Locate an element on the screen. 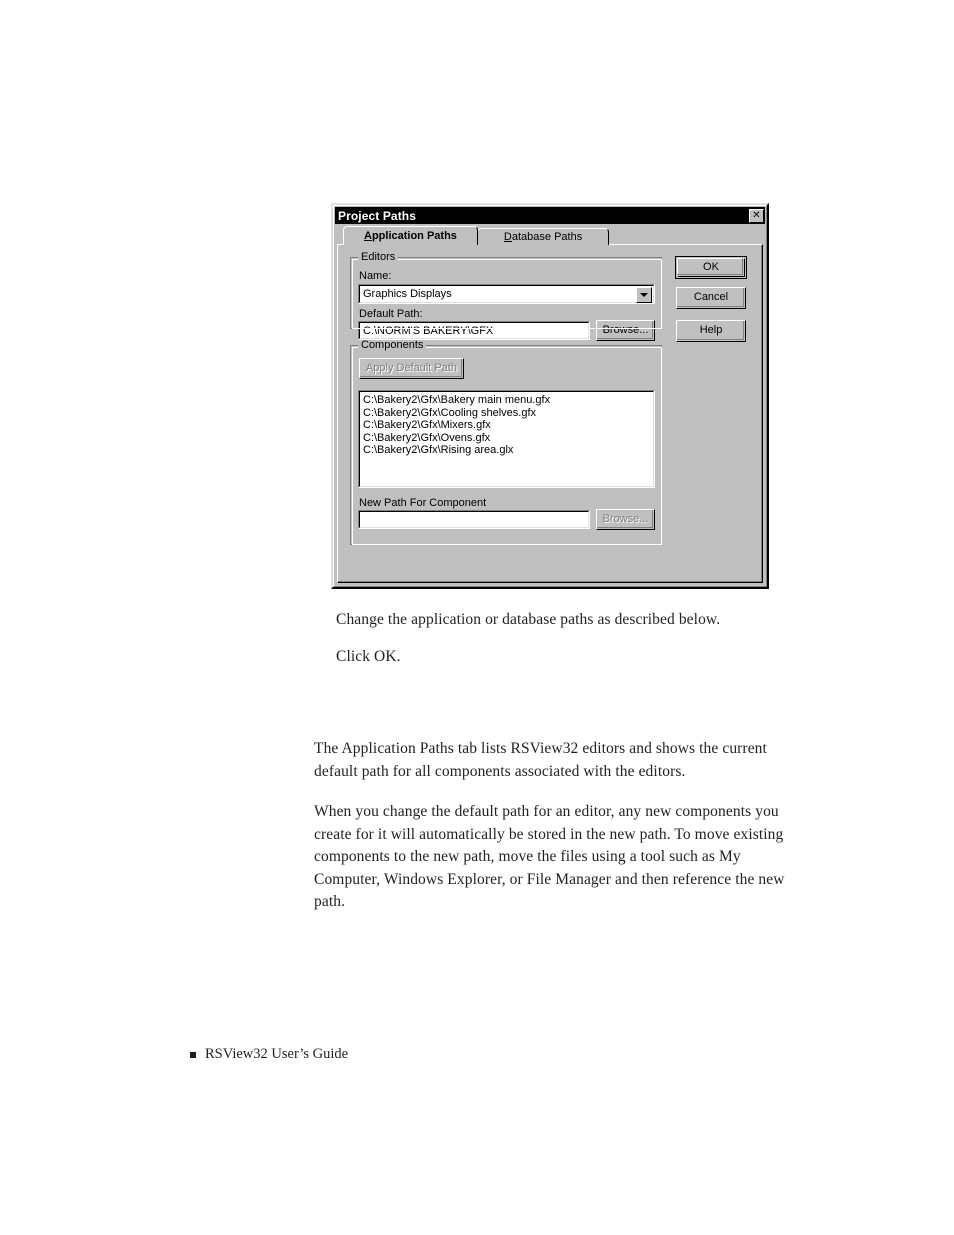 This screenshot has height=1235, width=954. cancel-button: Cancel is located at coordinates (711, 298).